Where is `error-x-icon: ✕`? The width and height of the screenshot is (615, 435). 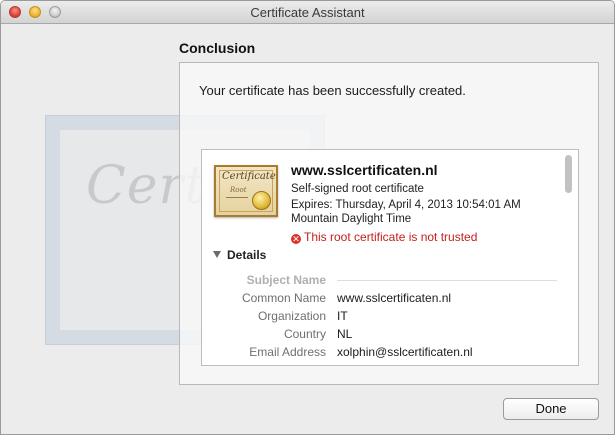
error-x-icon: ✕ is located at coordinates (296, 239).